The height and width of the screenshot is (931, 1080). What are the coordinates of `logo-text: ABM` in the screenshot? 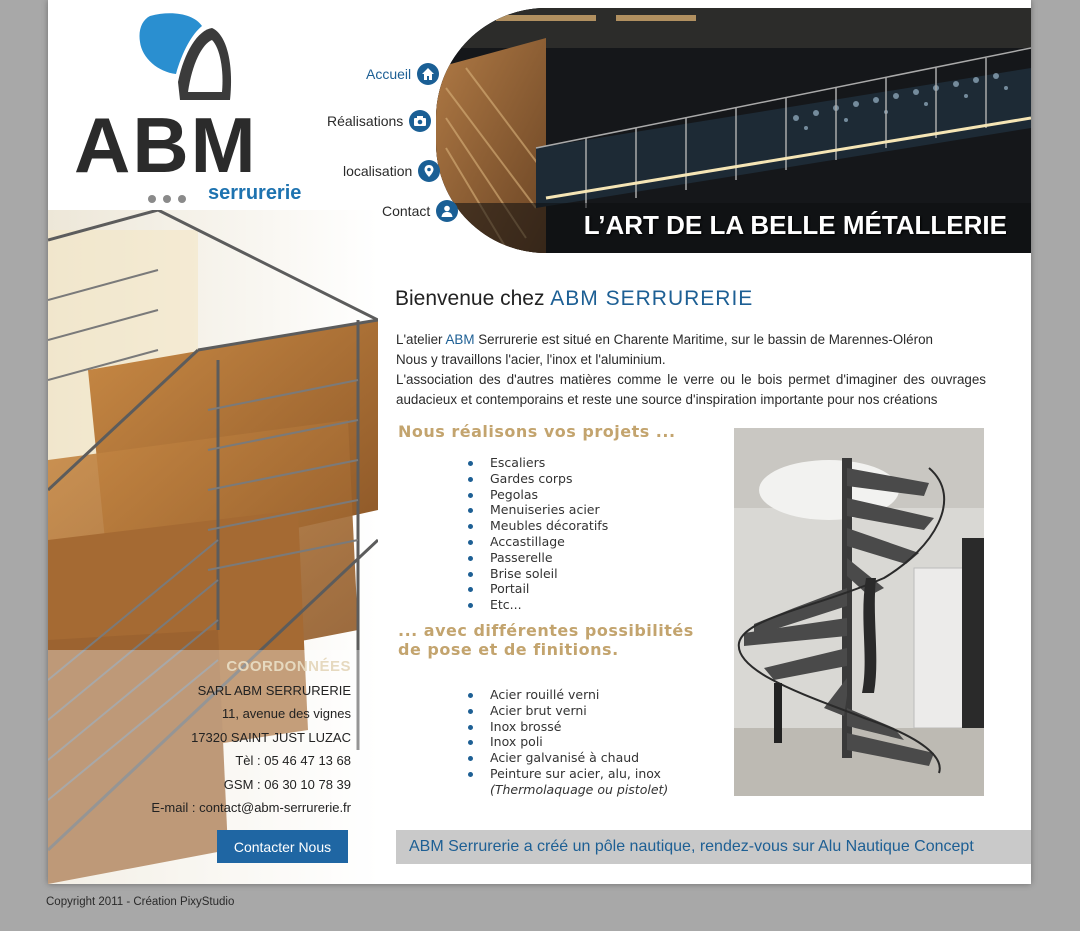 It's located at (166, 145).